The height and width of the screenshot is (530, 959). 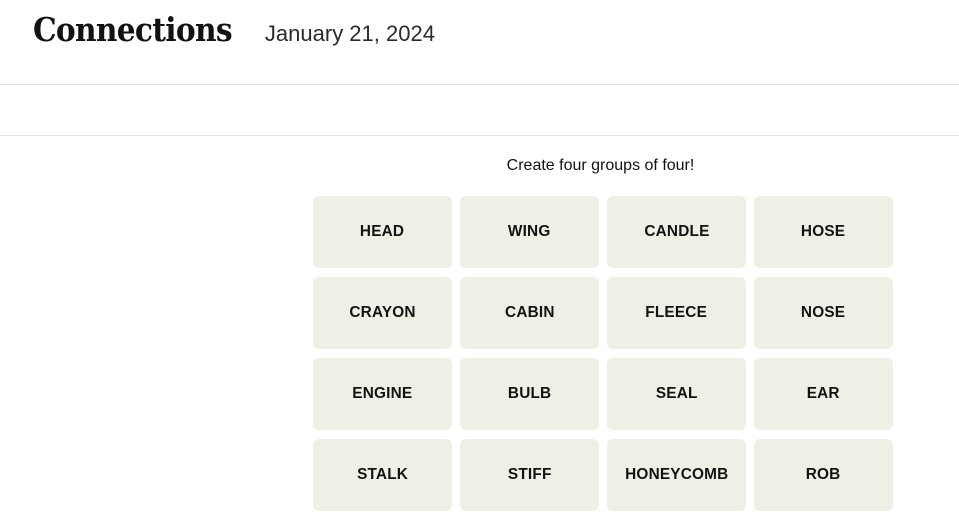 I want to click on tile-label: ROB, so click(x=823, y=474).